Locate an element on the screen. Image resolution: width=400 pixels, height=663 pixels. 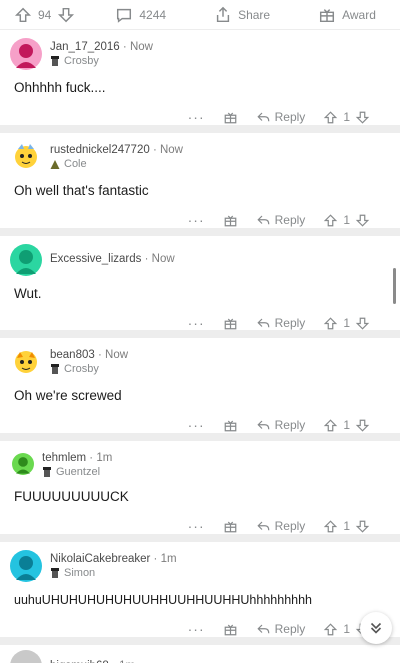
comment-username: rustednickel247720 is located at coordinates (100, 150).